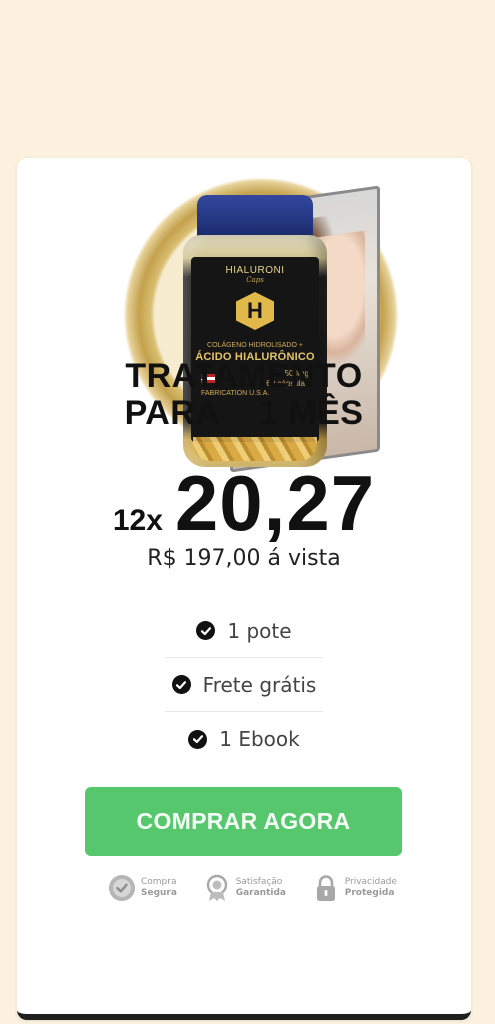  Describe the element at coordinates (259, 739) in the screenshot. I see `feature-label: 1 Ebook` at that location.